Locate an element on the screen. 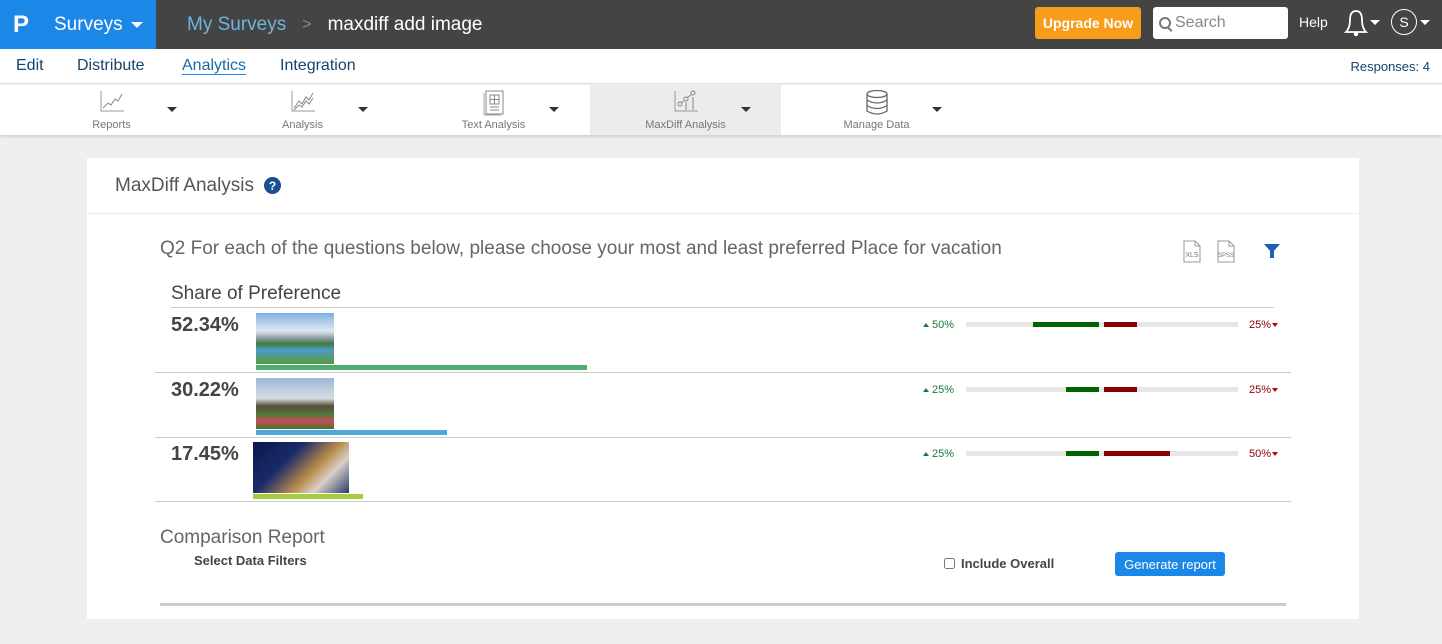 The height and width of the screenshot is (644, 1442). share-percent: 17.45% is located at coordinates (205, 454).